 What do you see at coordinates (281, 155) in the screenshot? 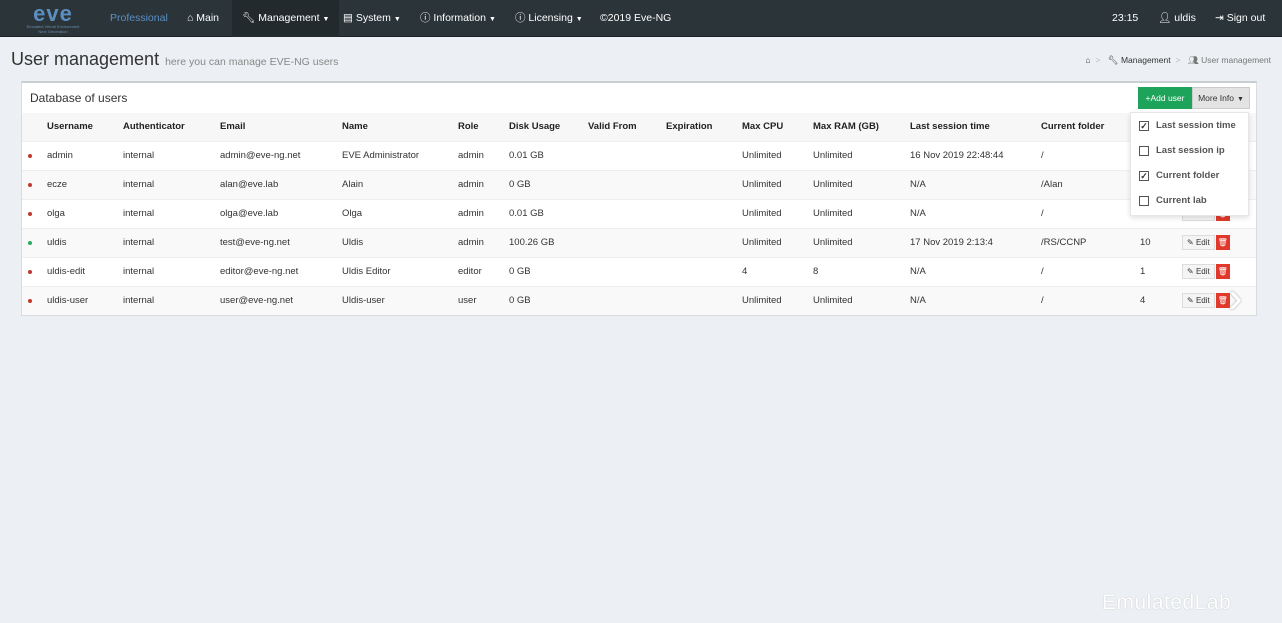
I see `cell-email: admin@eve-ng.net` at bounding box center [281, 155].